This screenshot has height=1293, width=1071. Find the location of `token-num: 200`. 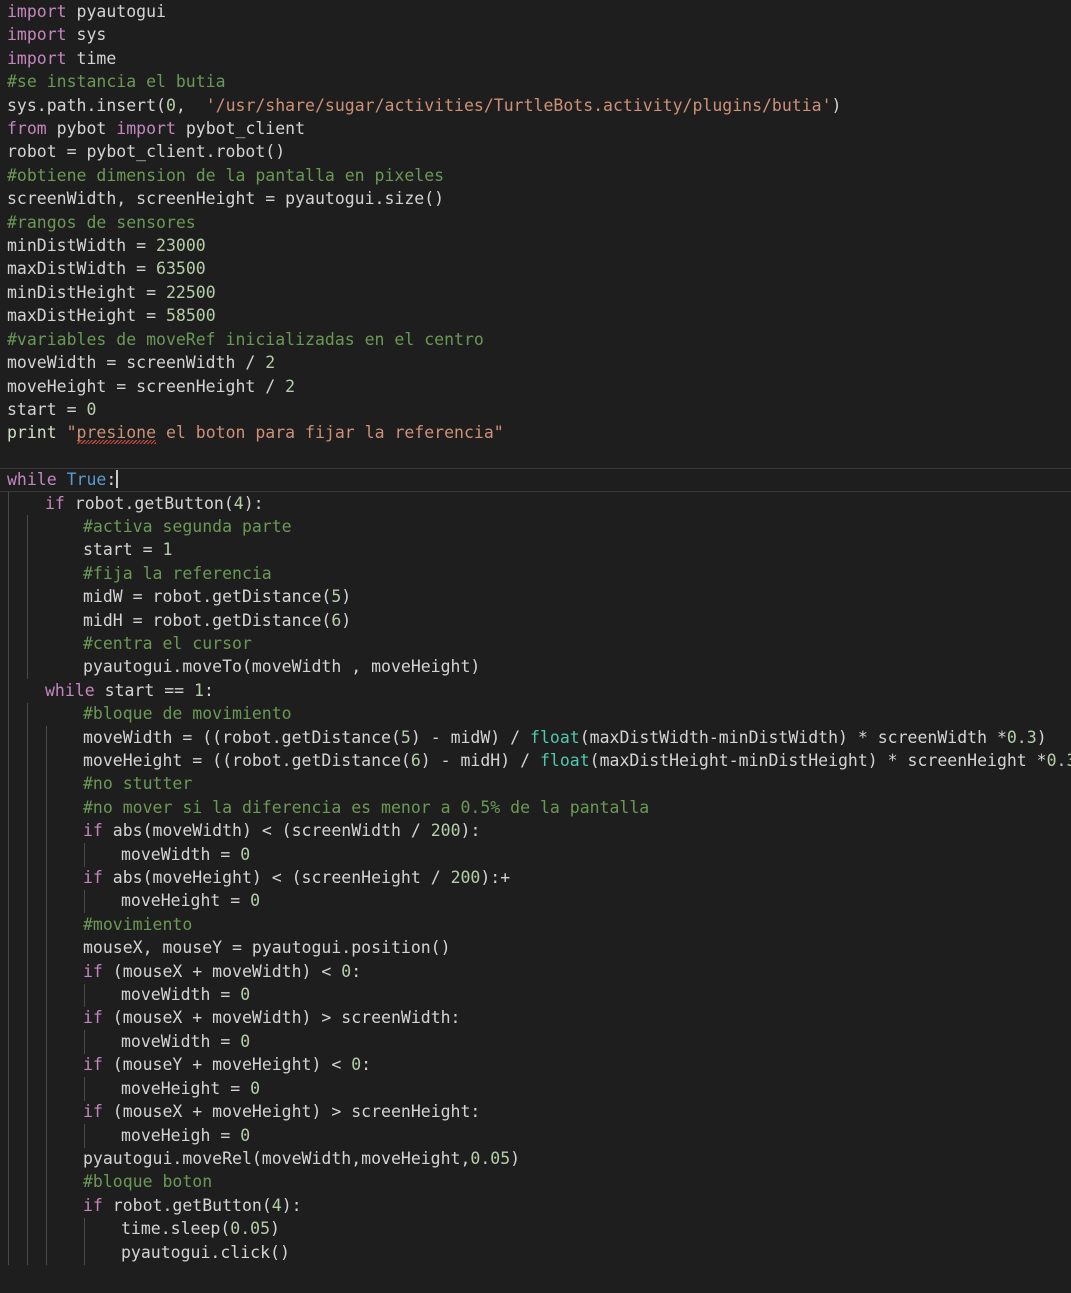

token-num: 200 is located at coordinates (445, 831).